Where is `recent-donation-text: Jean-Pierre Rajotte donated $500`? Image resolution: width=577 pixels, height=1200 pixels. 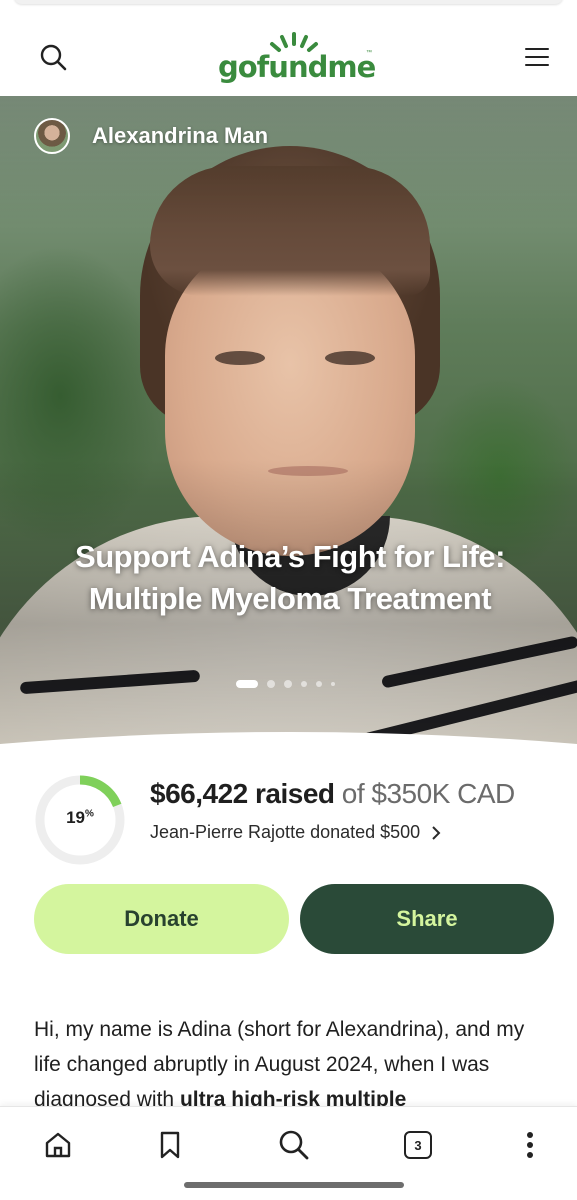 recent-donation-text: Jean-Pierre Rajotte donated $500 is located at coordinates (285, 832).